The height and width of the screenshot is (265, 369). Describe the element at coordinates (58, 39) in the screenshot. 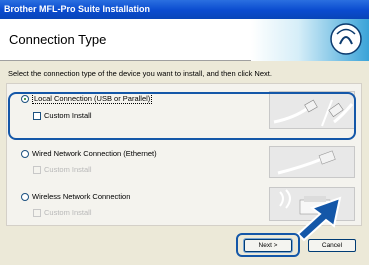

I see `page-title: Connection Type` at that location.